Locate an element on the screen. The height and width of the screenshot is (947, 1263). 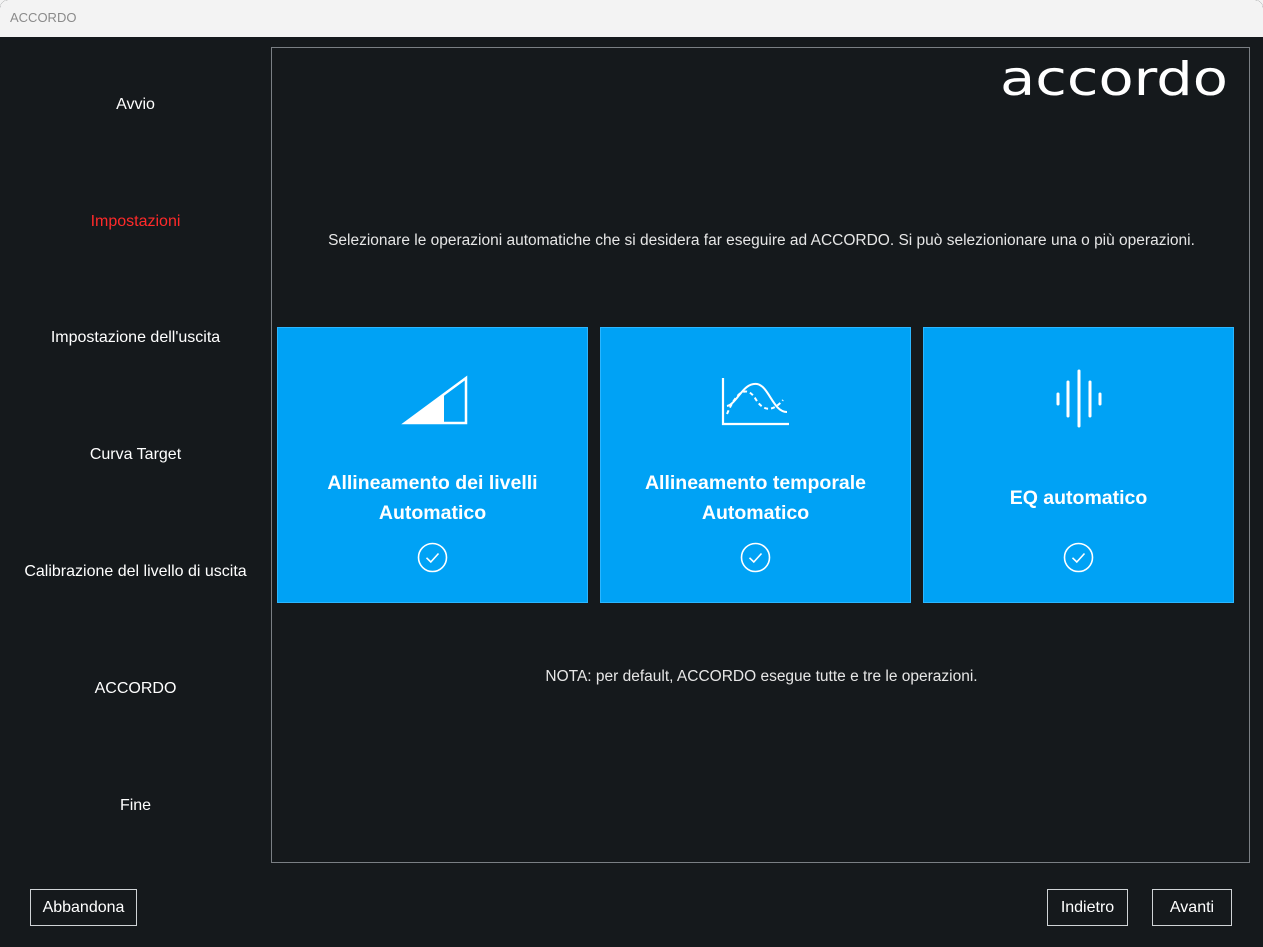
back-button: Indietro is located at coordinates (1087, 907).